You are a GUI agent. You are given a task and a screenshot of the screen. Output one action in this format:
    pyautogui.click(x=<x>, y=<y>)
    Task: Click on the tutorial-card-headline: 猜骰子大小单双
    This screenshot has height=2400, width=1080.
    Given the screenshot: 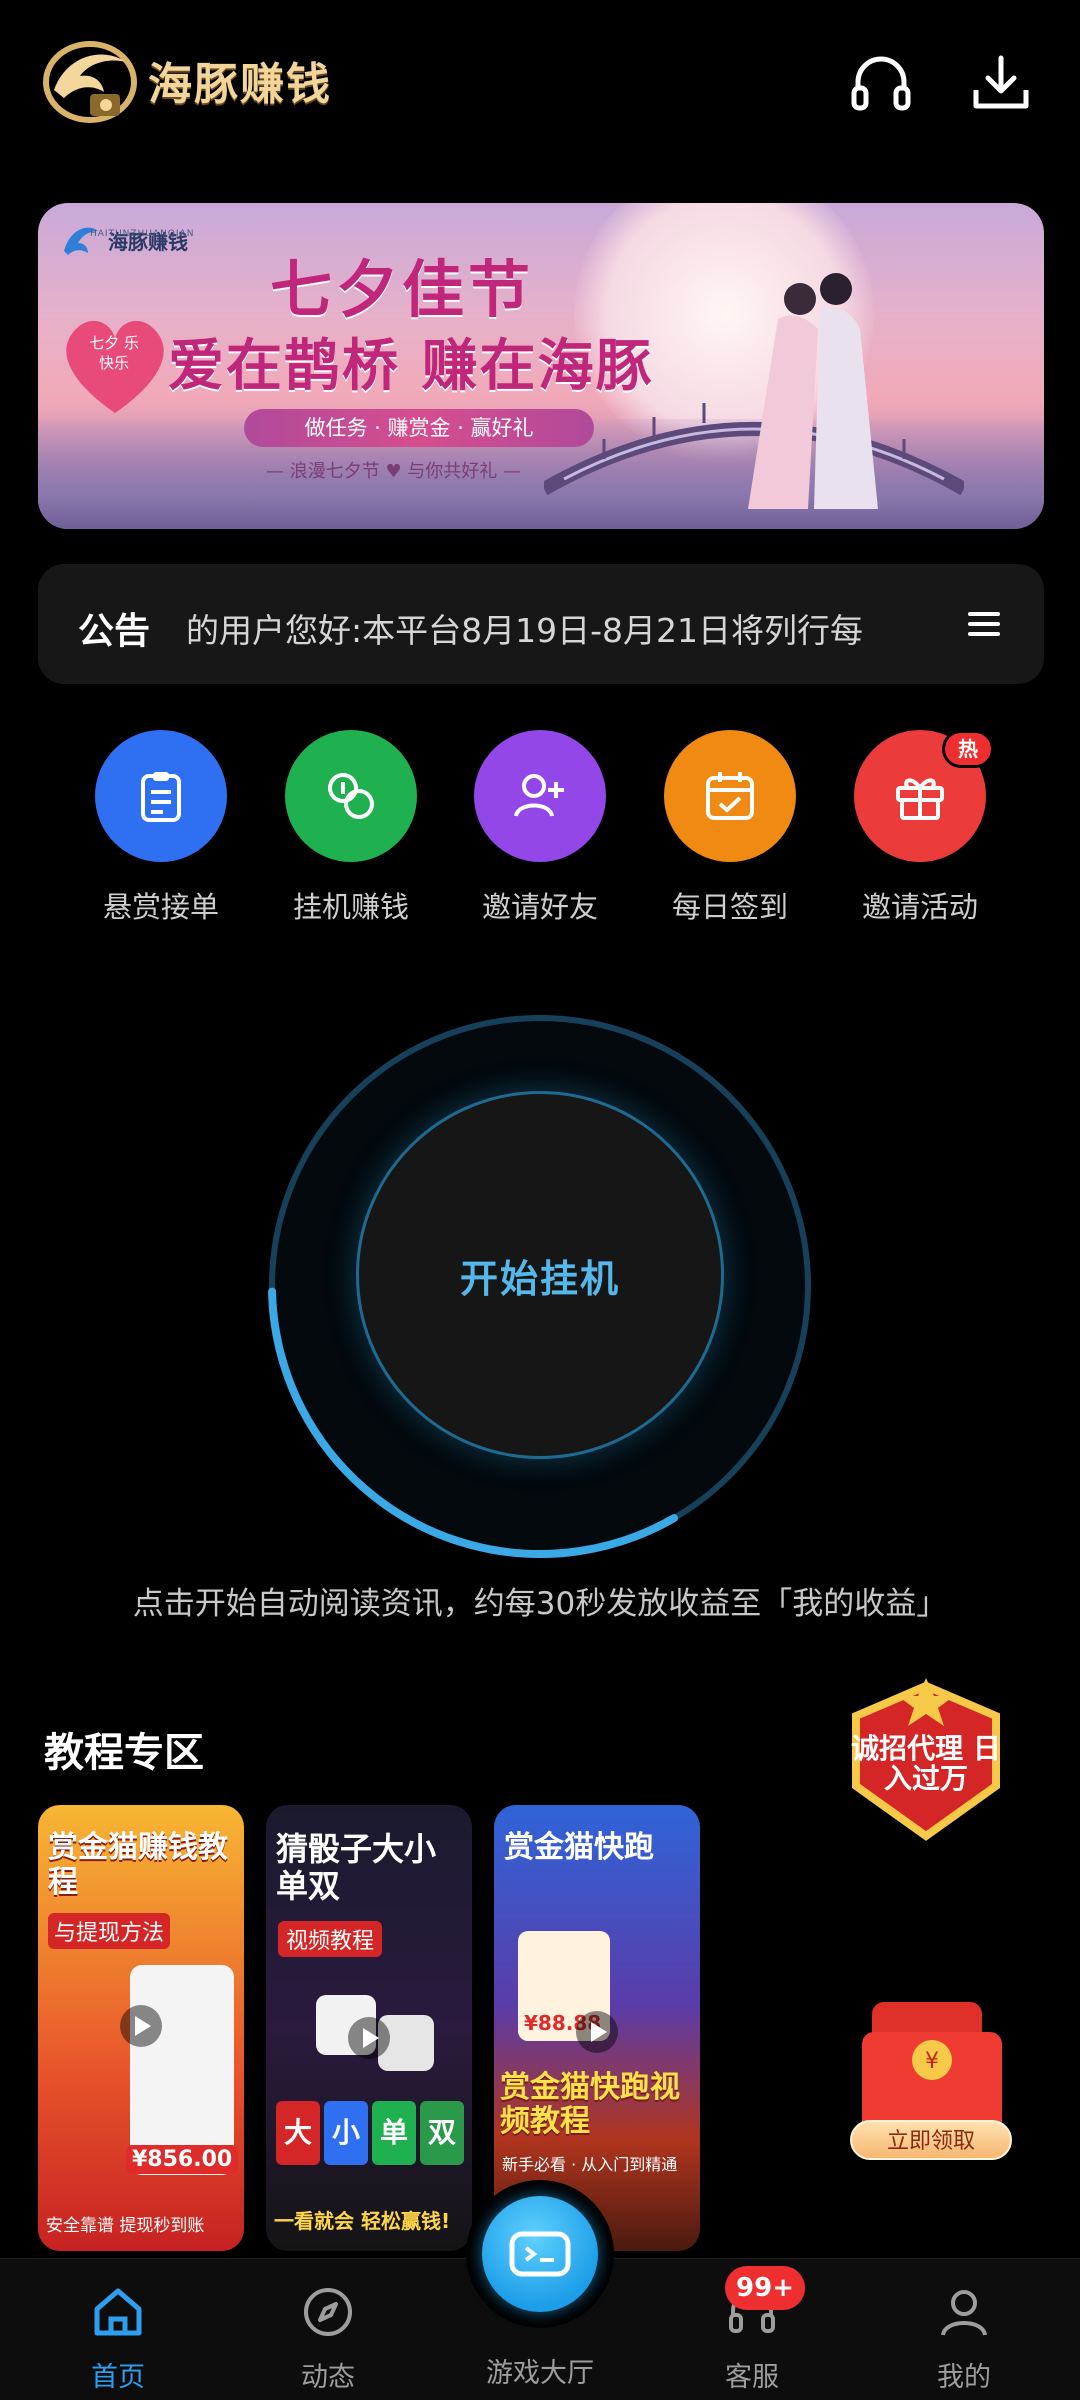 What is the action you would take?
    pyautogui.click(x=356, y=1867)
    